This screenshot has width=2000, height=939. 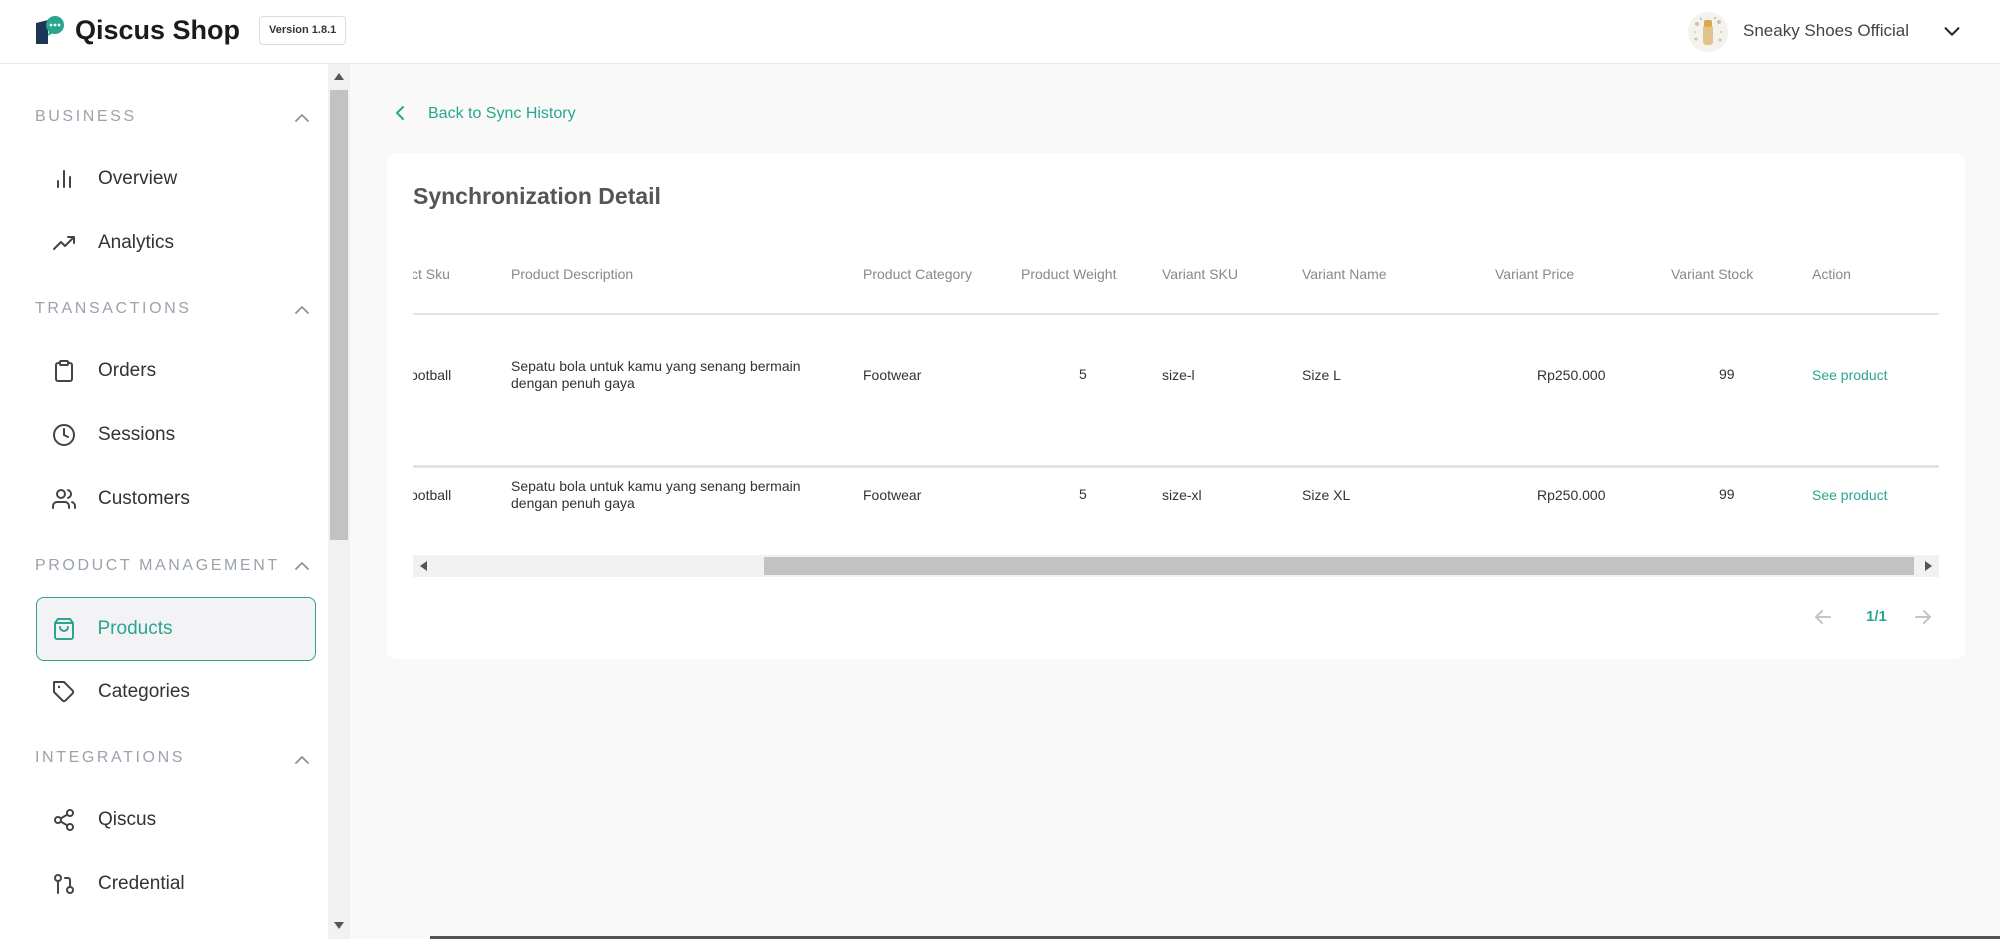 I want to click on header-divider, so click(x=1176, y=314).